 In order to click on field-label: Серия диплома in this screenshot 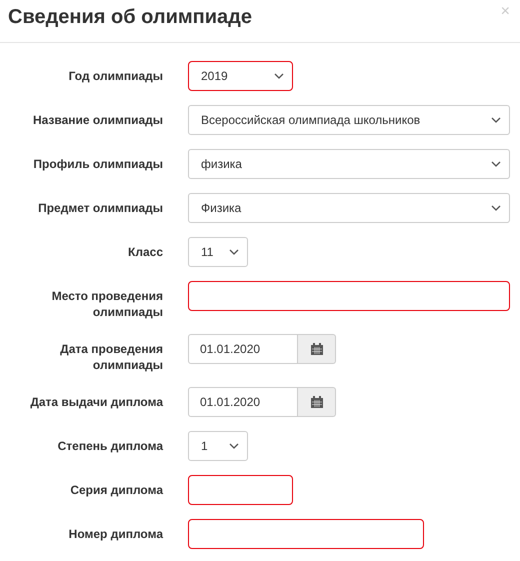, I will do `click(116, 490)`.